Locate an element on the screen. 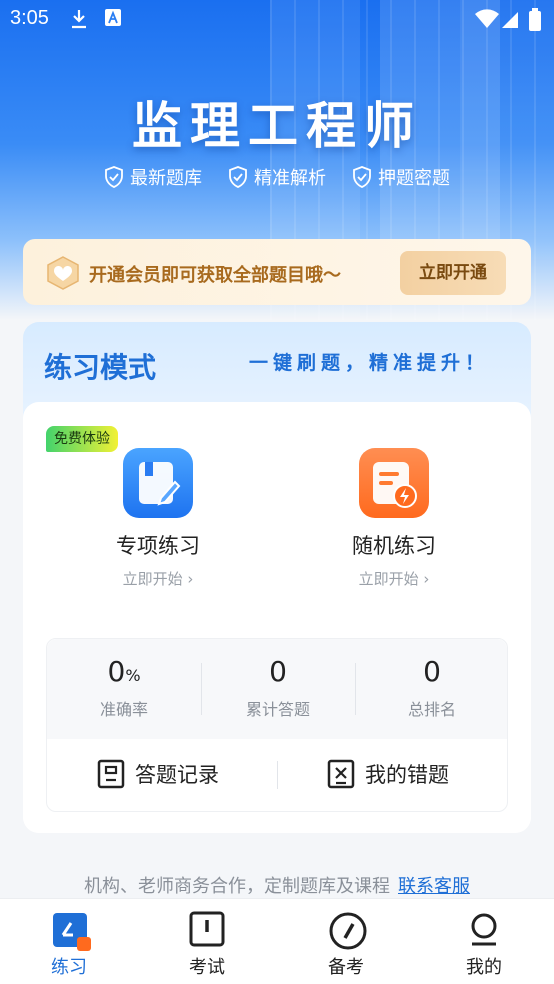 This screenshot has height=984, width=554. record-actions: 答题记录 我的错题 is located at coordinates (277, 776).